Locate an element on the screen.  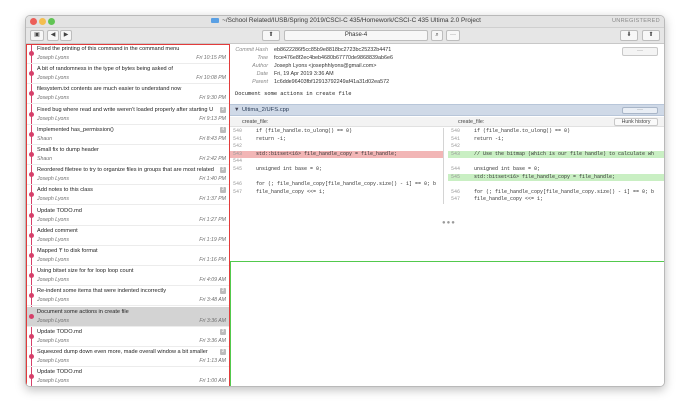
line-number: 540 is located at coordinates (456, 131).